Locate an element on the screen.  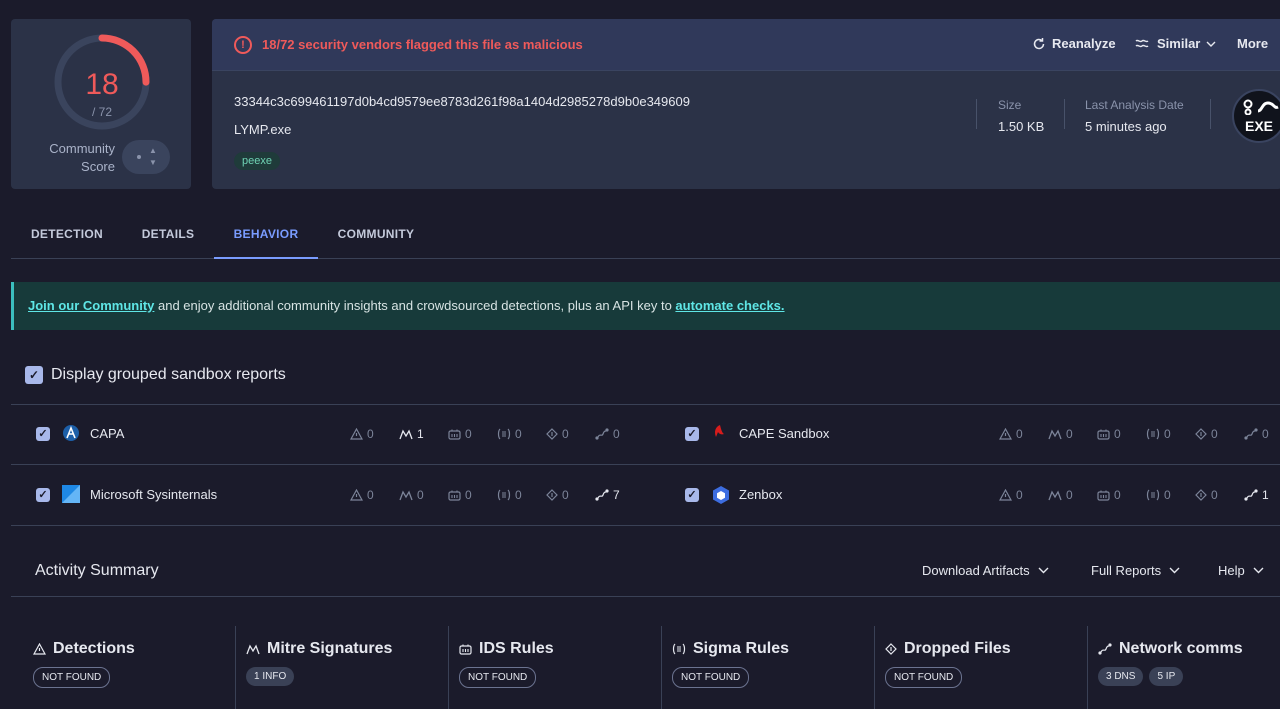
tab-details: DETAILS is located at coordinates (168, 235).